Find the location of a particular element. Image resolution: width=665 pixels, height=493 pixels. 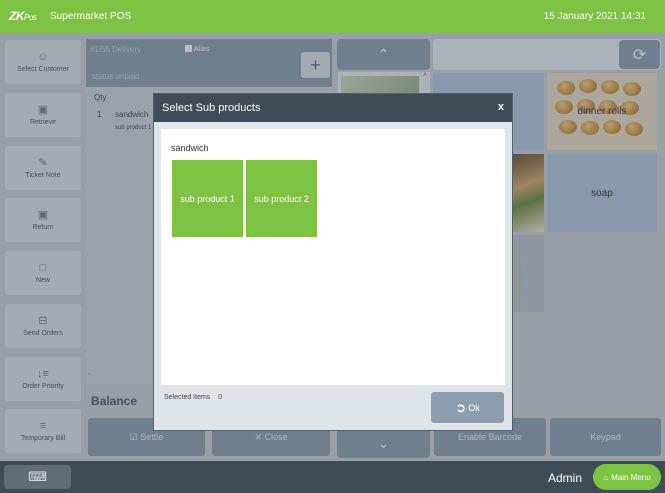

keyboard-icon: ⌨ is located at coordinates (37, 476).